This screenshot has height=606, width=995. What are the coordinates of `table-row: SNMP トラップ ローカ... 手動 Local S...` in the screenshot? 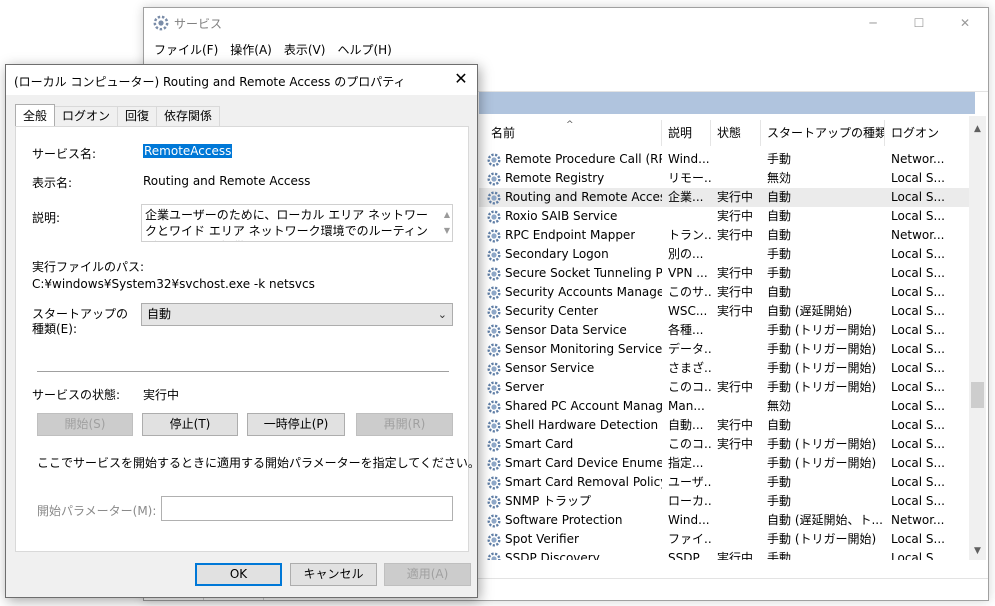 It's located at (727, 501).